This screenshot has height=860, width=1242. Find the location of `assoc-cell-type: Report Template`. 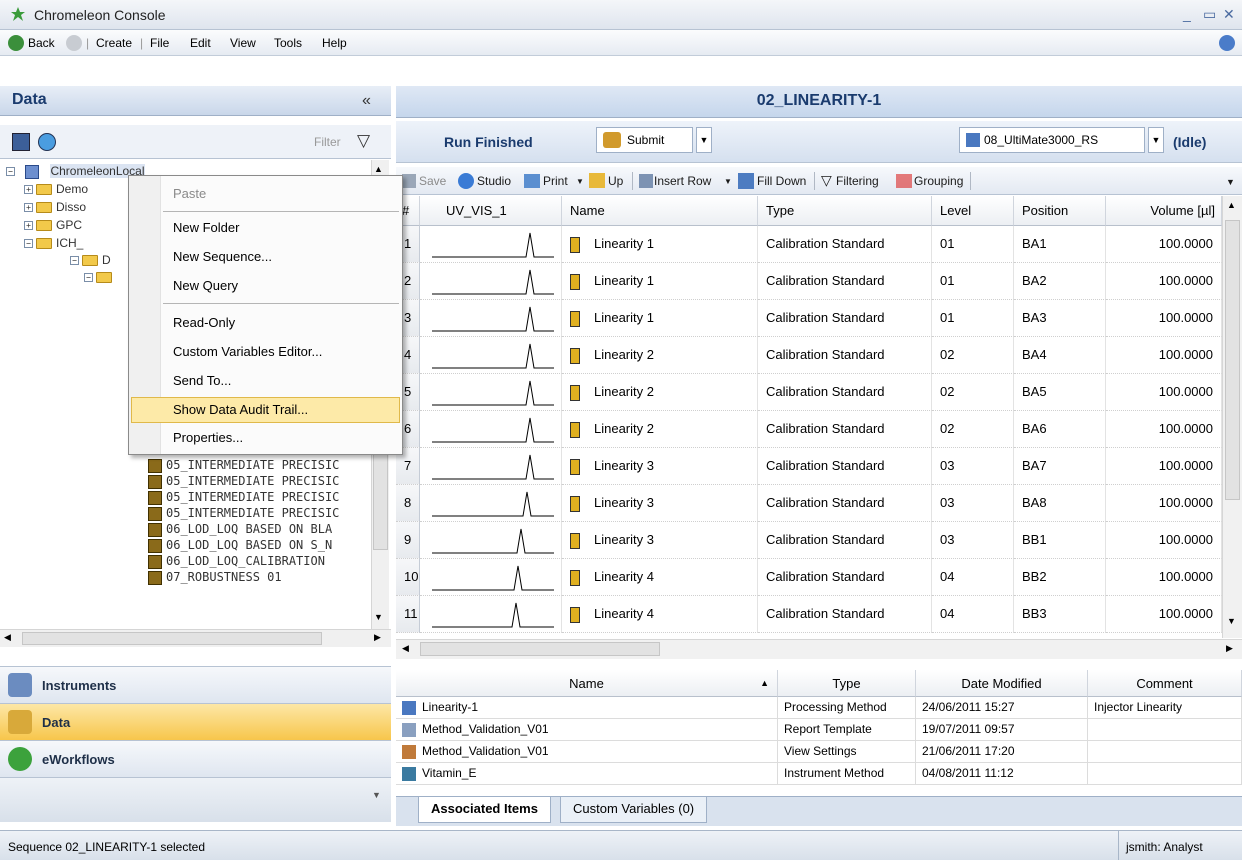

assoc-cell-type: Report Template is located at coordinates (847, 730).